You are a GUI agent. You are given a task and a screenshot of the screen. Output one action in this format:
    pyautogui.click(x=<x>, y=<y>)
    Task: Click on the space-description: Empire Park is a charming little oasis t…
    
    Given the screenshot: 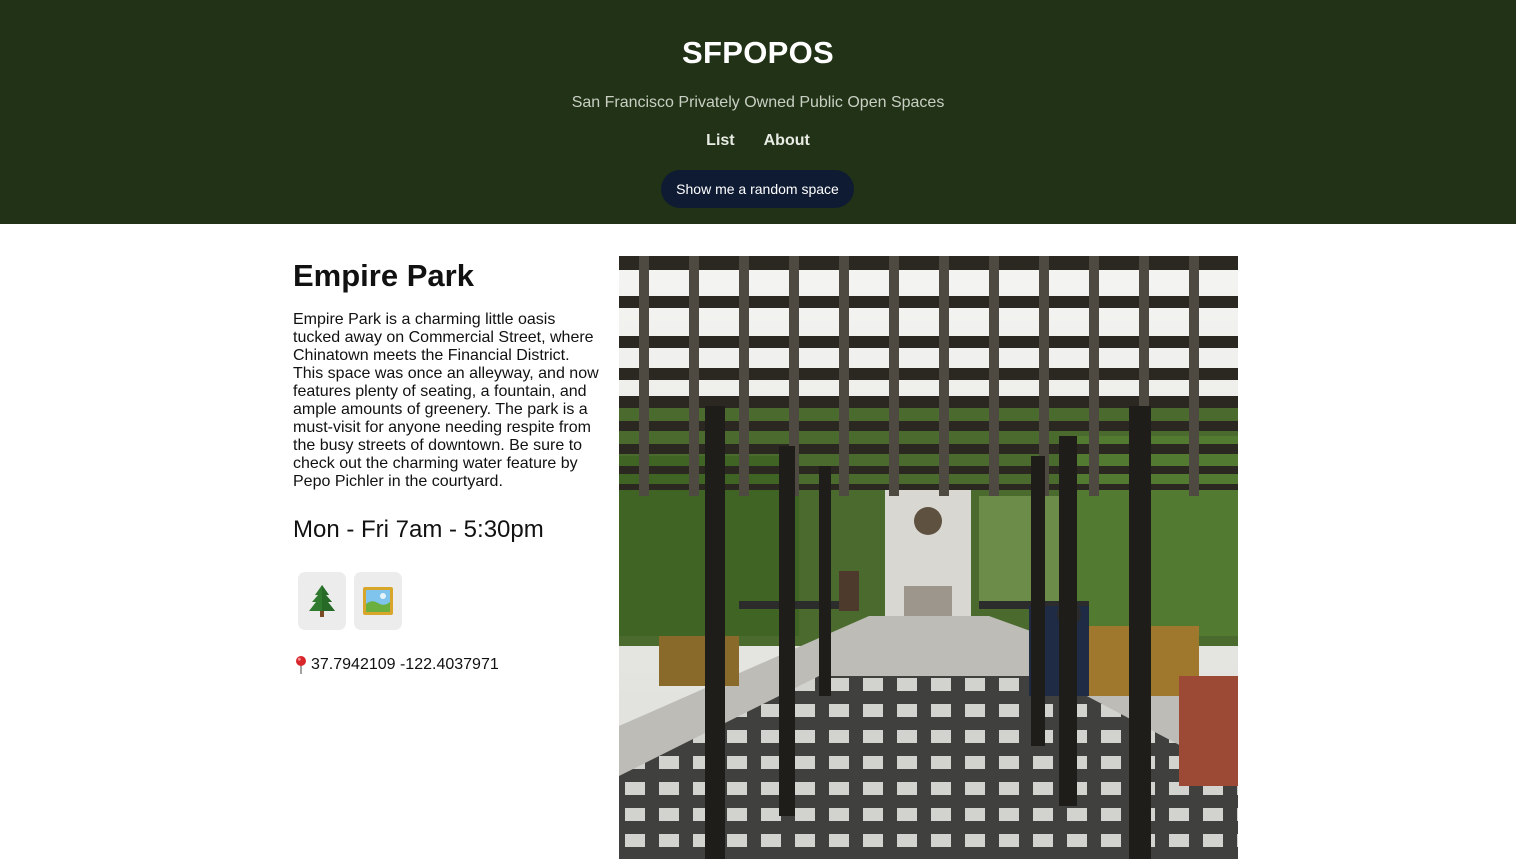 What is the action you would take?
    pyautogui.click(x=446, y=400)
    